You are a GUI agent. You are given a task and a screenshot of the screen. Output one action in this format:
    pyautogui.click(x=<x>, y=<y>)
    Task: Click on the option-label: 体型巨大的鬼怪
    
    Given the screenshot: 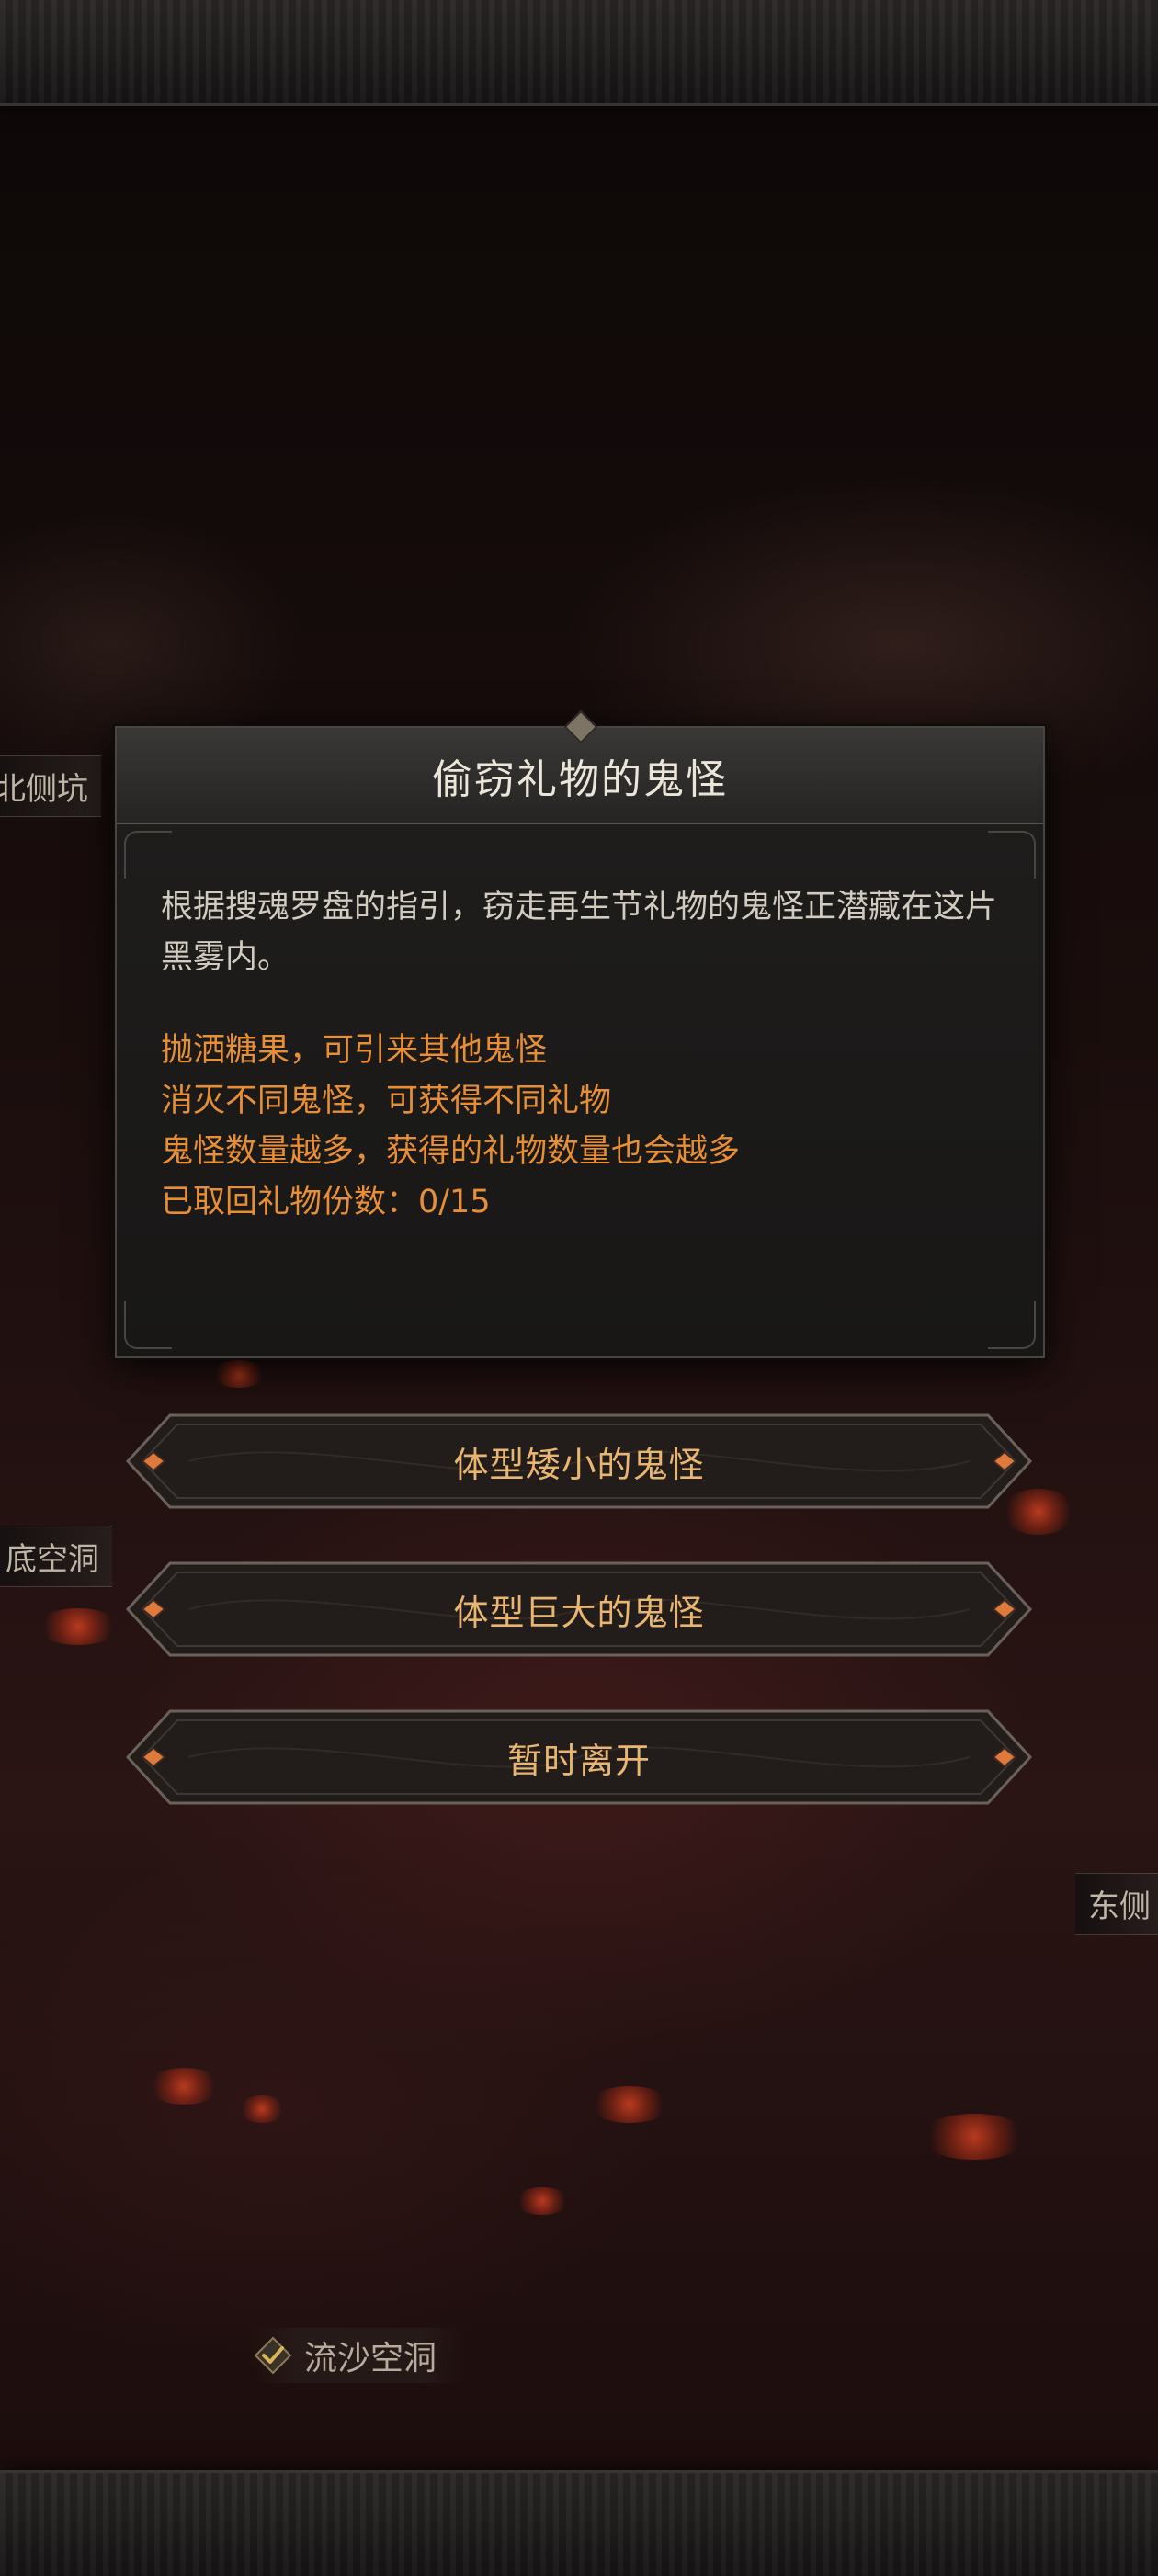 What is the action you would take?
    pyautogui.click(x=579, y=1612)
    